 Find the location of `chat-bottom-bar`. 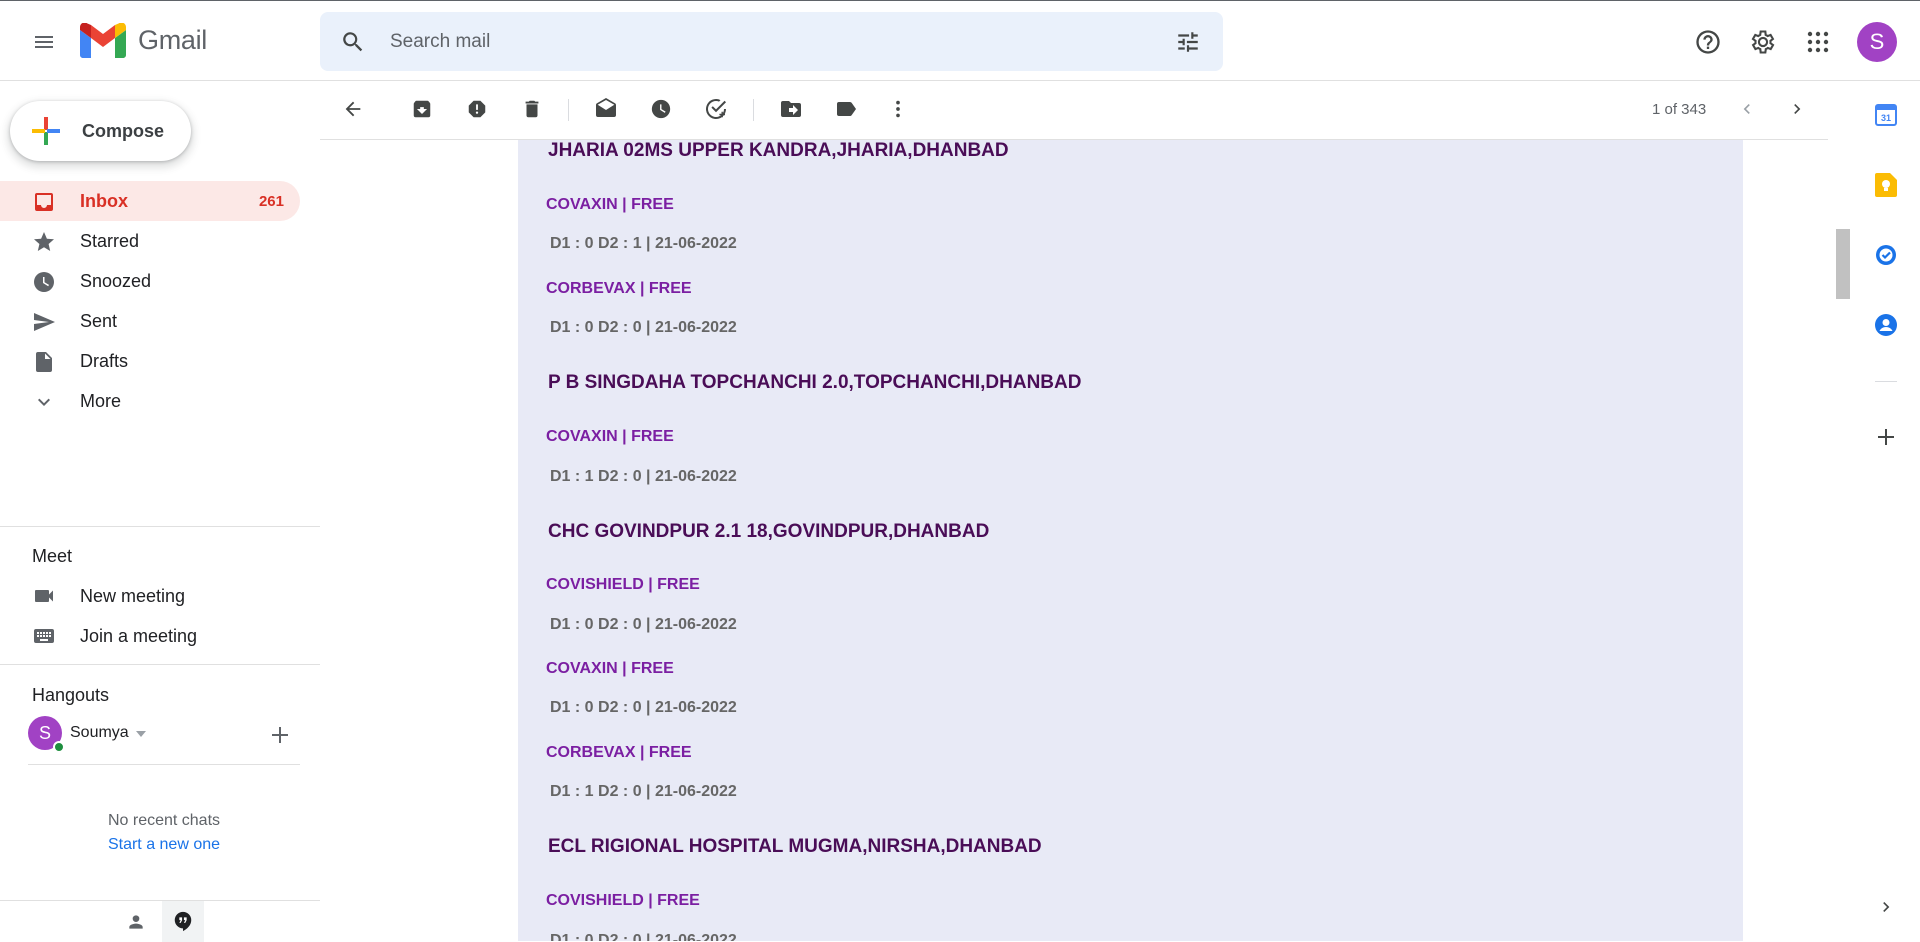

chat-bottom-bar is located at coordinates (160, 921).